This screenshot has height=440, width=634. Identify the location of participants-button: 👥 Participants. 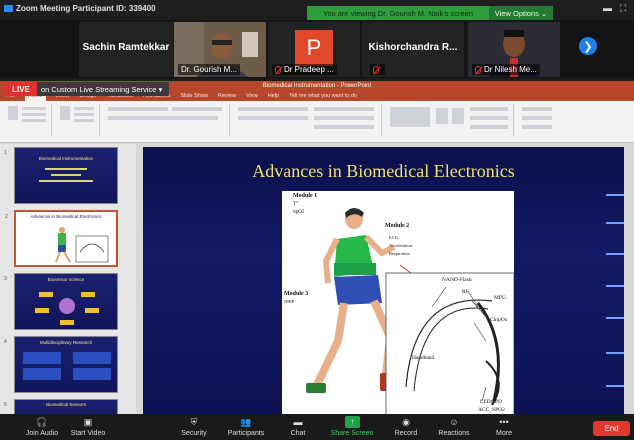
(246, 427).